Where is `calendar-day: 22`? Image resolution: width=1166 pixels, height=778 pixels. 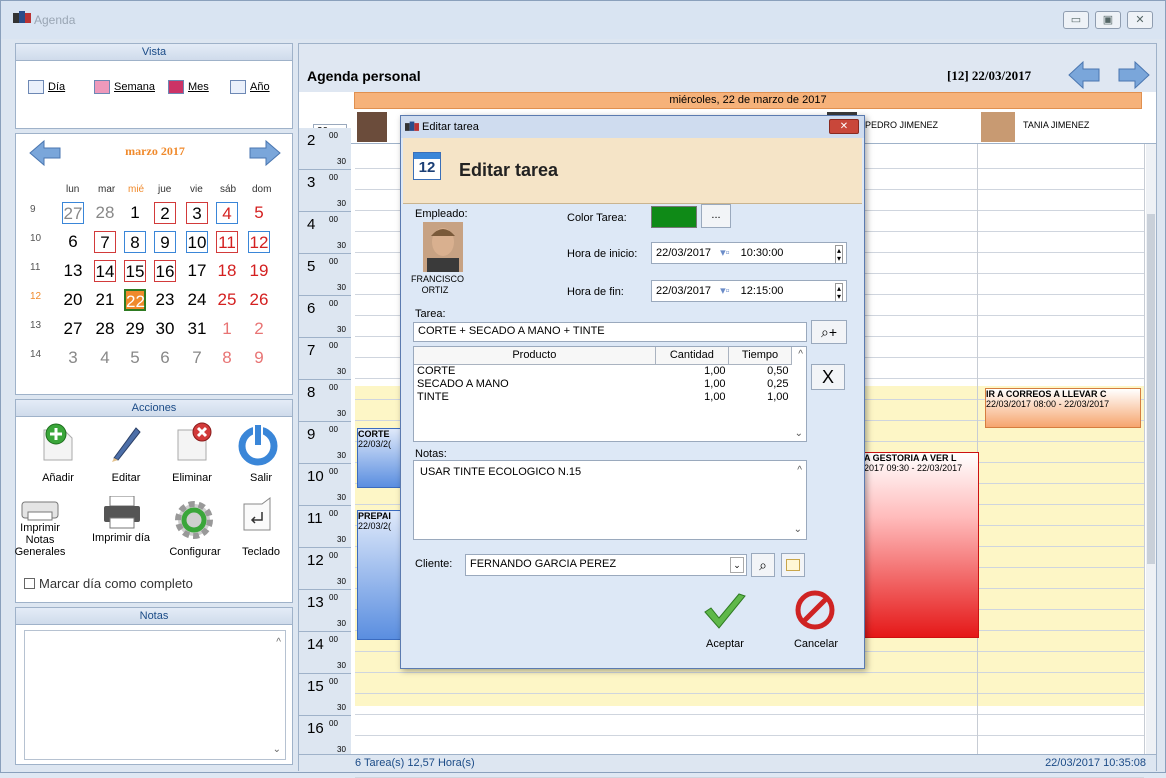
calendar-day: 22 is located at coordinates (135, 300).